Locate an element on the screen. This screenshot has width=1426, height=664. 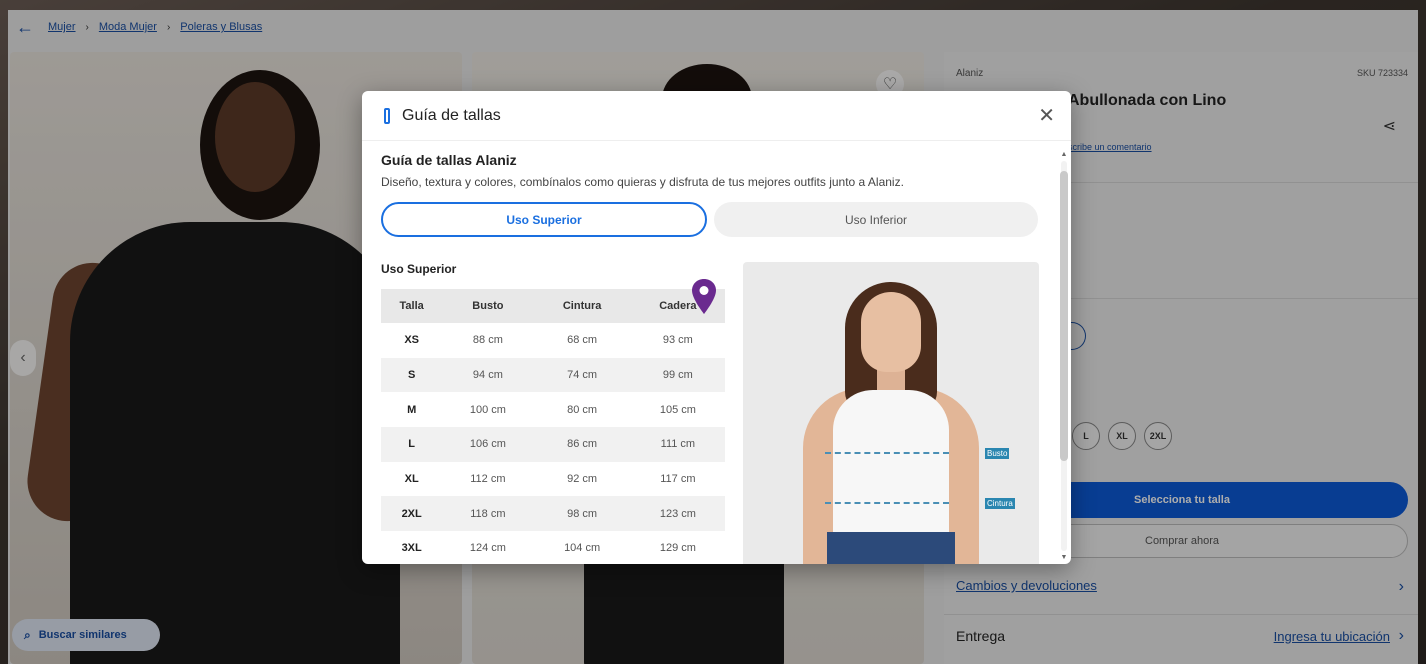
table-cell: 112 cm is located at coordinates (488, 479).